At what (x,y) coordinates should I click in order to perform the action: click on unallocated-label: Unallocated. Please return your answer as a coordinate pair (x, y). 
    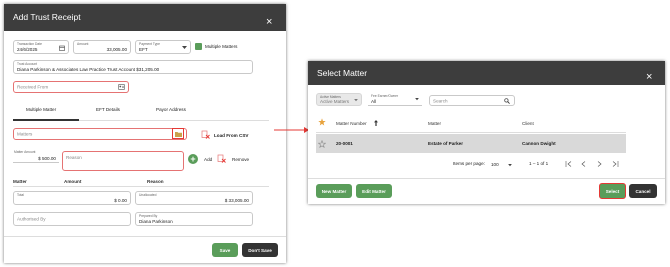
    Looking at the image, I should click on (148, 195).